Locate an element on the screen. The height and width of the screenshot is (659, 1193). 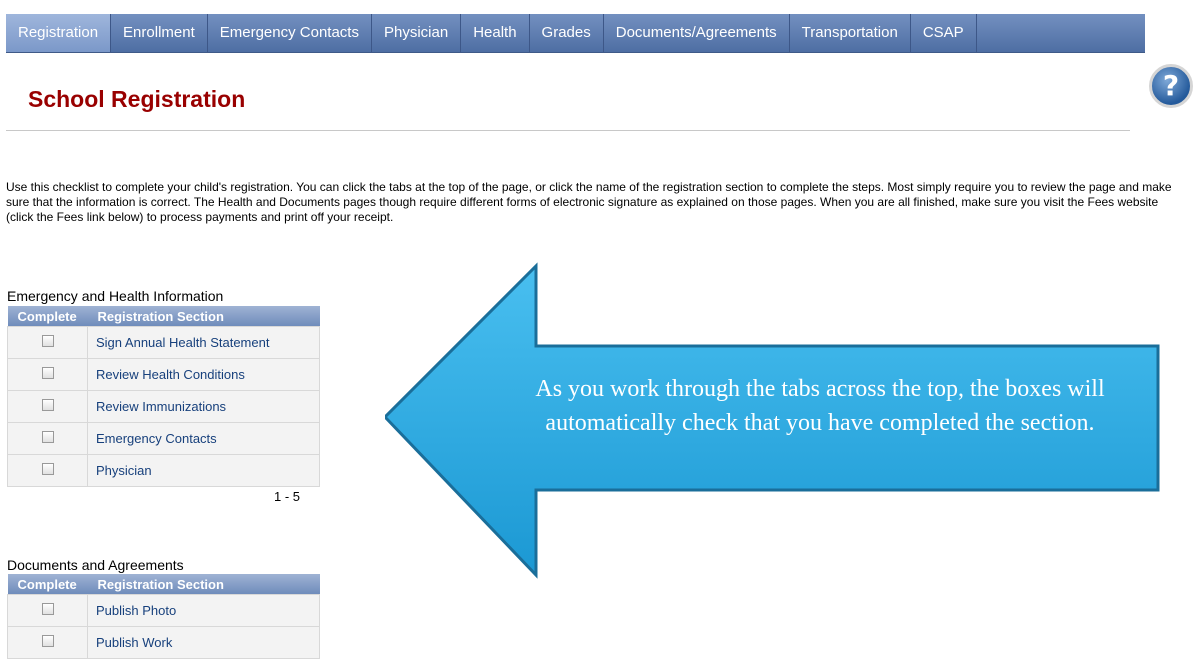
tab-enrollment: Enrollment is located at coordinates (159, 33).